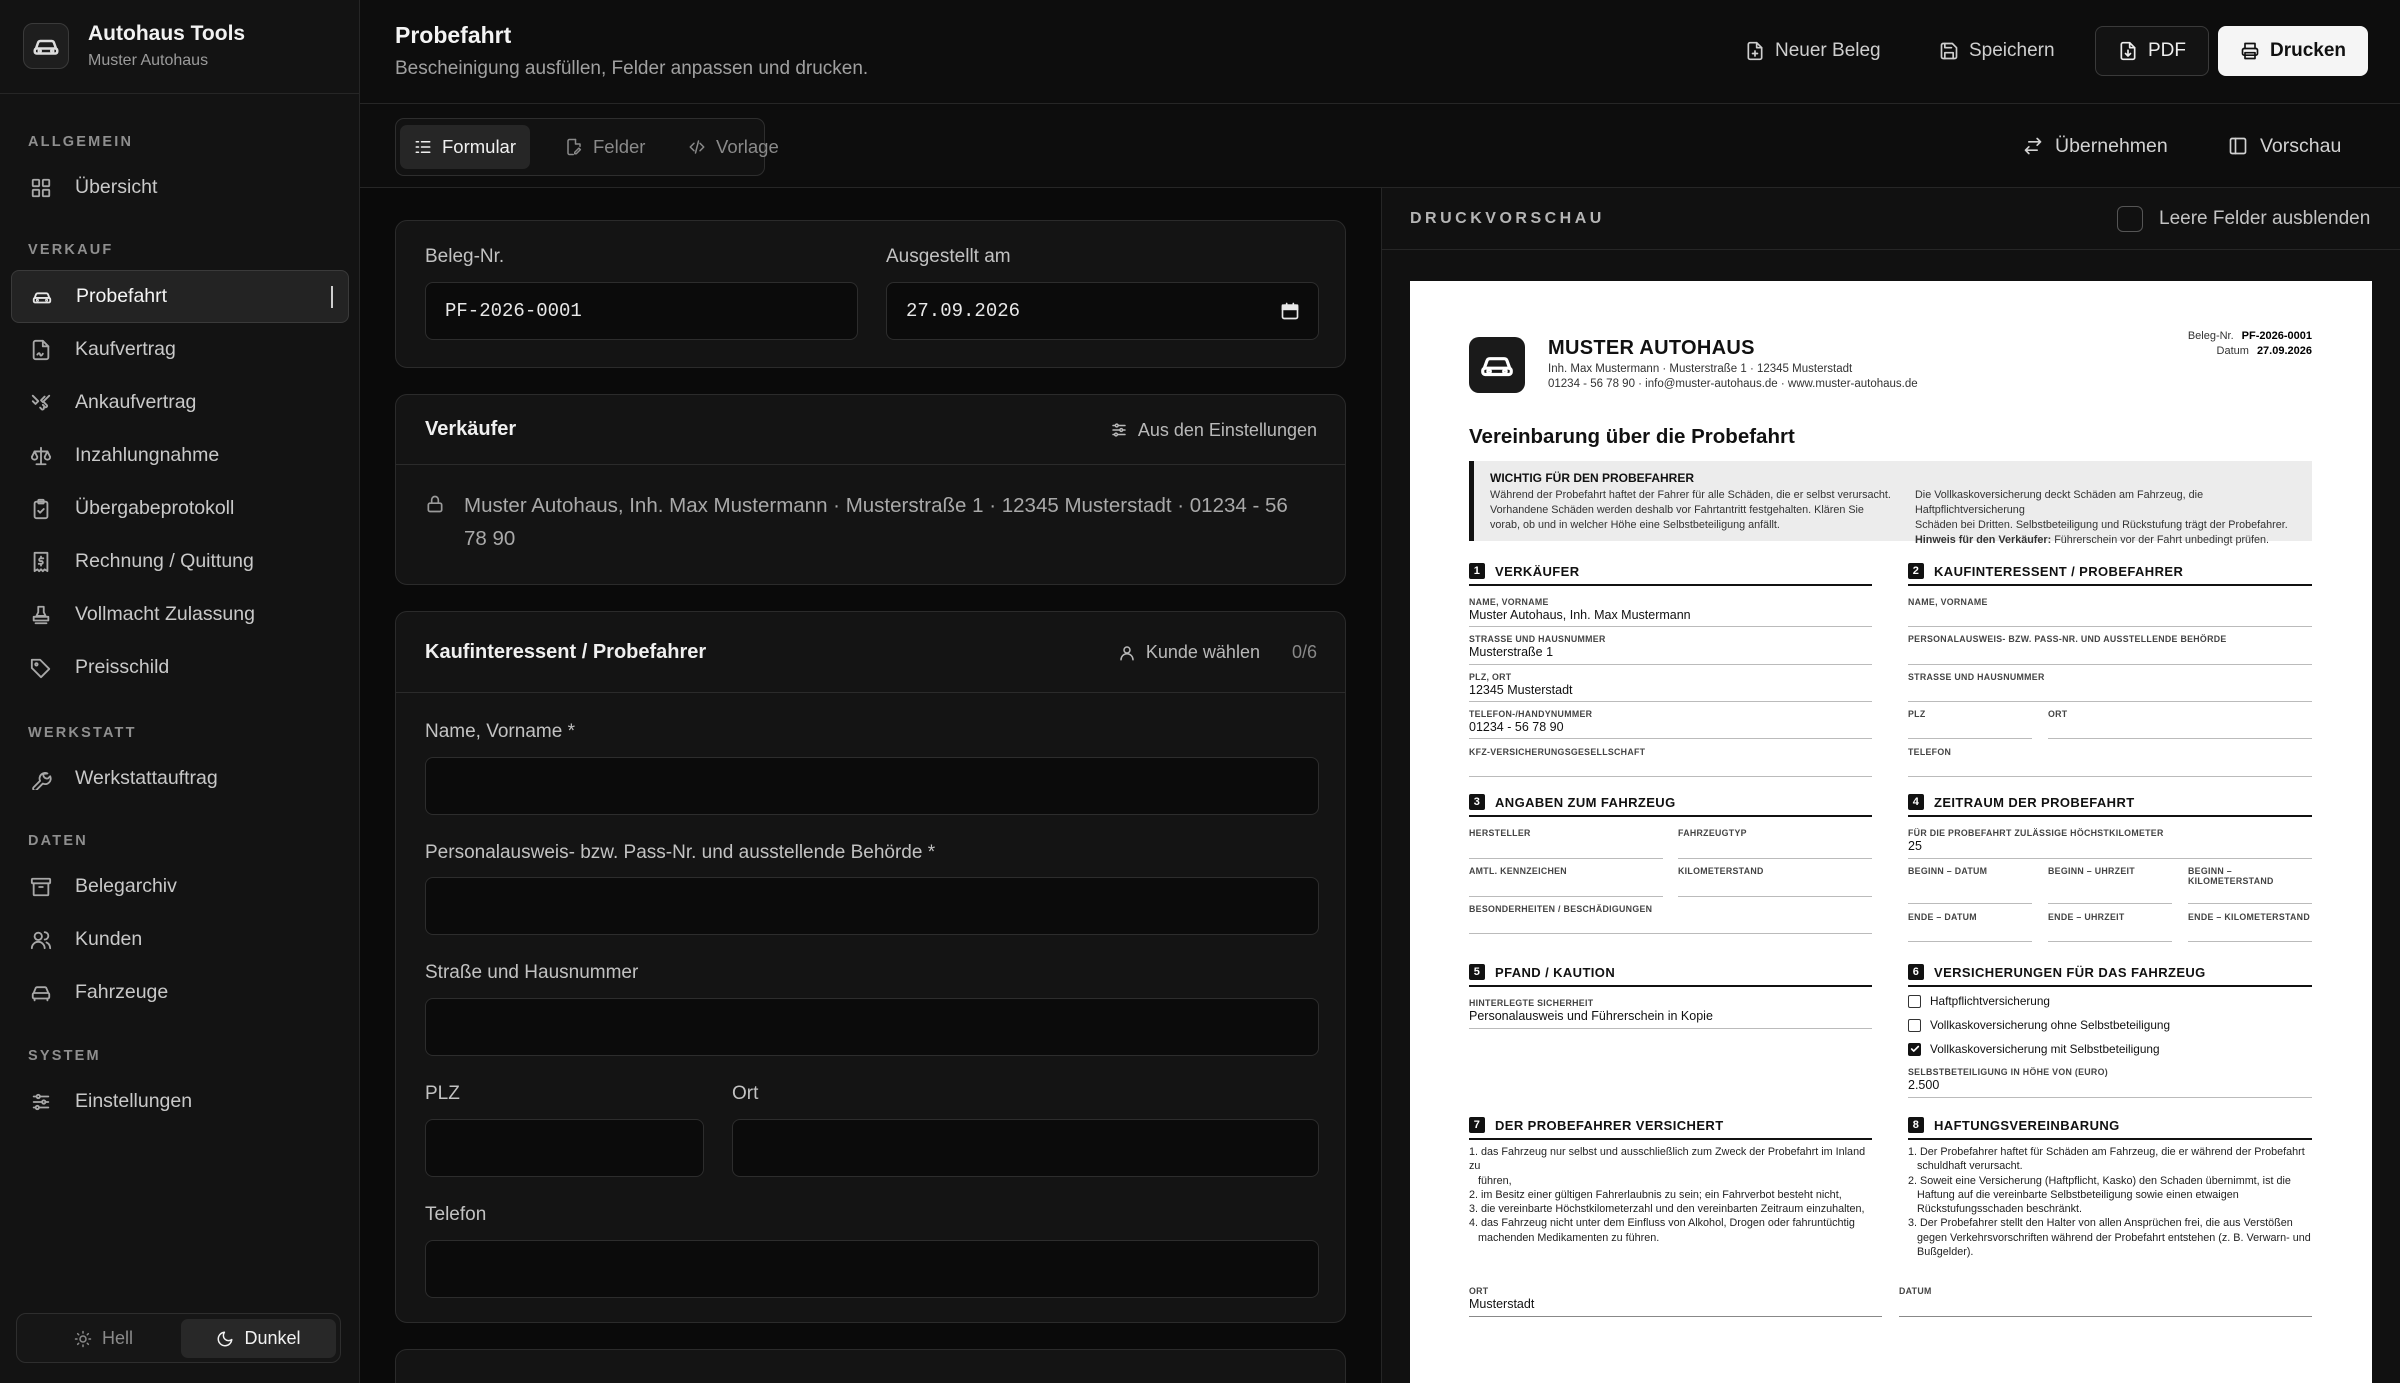 The height and width of the screenshot is (1383, 2400). Describe the element at coordinates (1290, 311) in the screenshot. I see `calendar-icon` at that location.